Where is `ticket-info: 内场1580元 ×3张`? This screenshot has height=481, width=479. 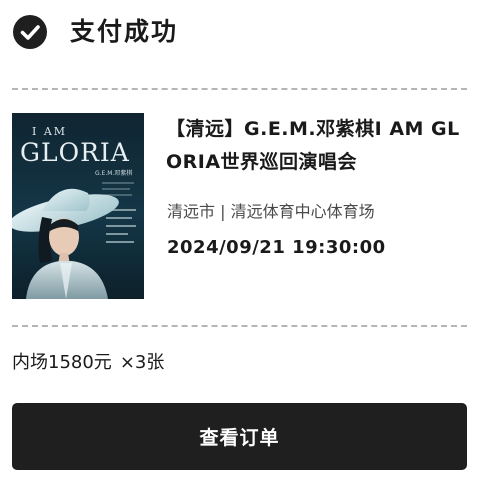
ticket-info: 内场1580元 ×3张 is located at coordinates (88, 363).